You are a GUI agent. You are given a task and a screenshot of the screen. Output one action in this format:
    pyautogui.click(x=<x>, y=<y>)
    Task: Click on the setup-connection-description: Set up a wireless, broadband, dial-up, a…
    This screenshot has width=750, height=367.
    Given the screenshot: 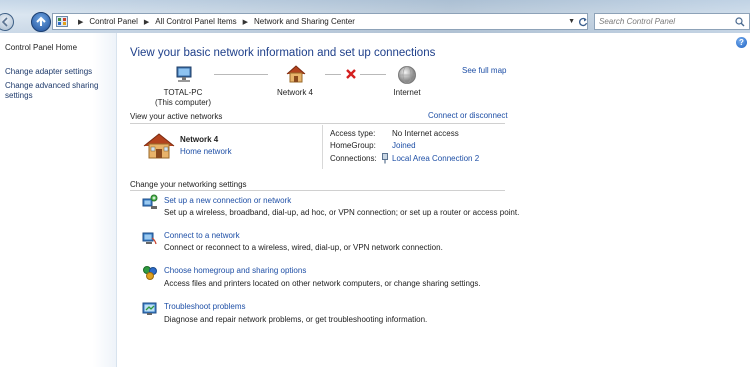 What is the action you would take?
    pyautogui.click(x=342, y=212)
    